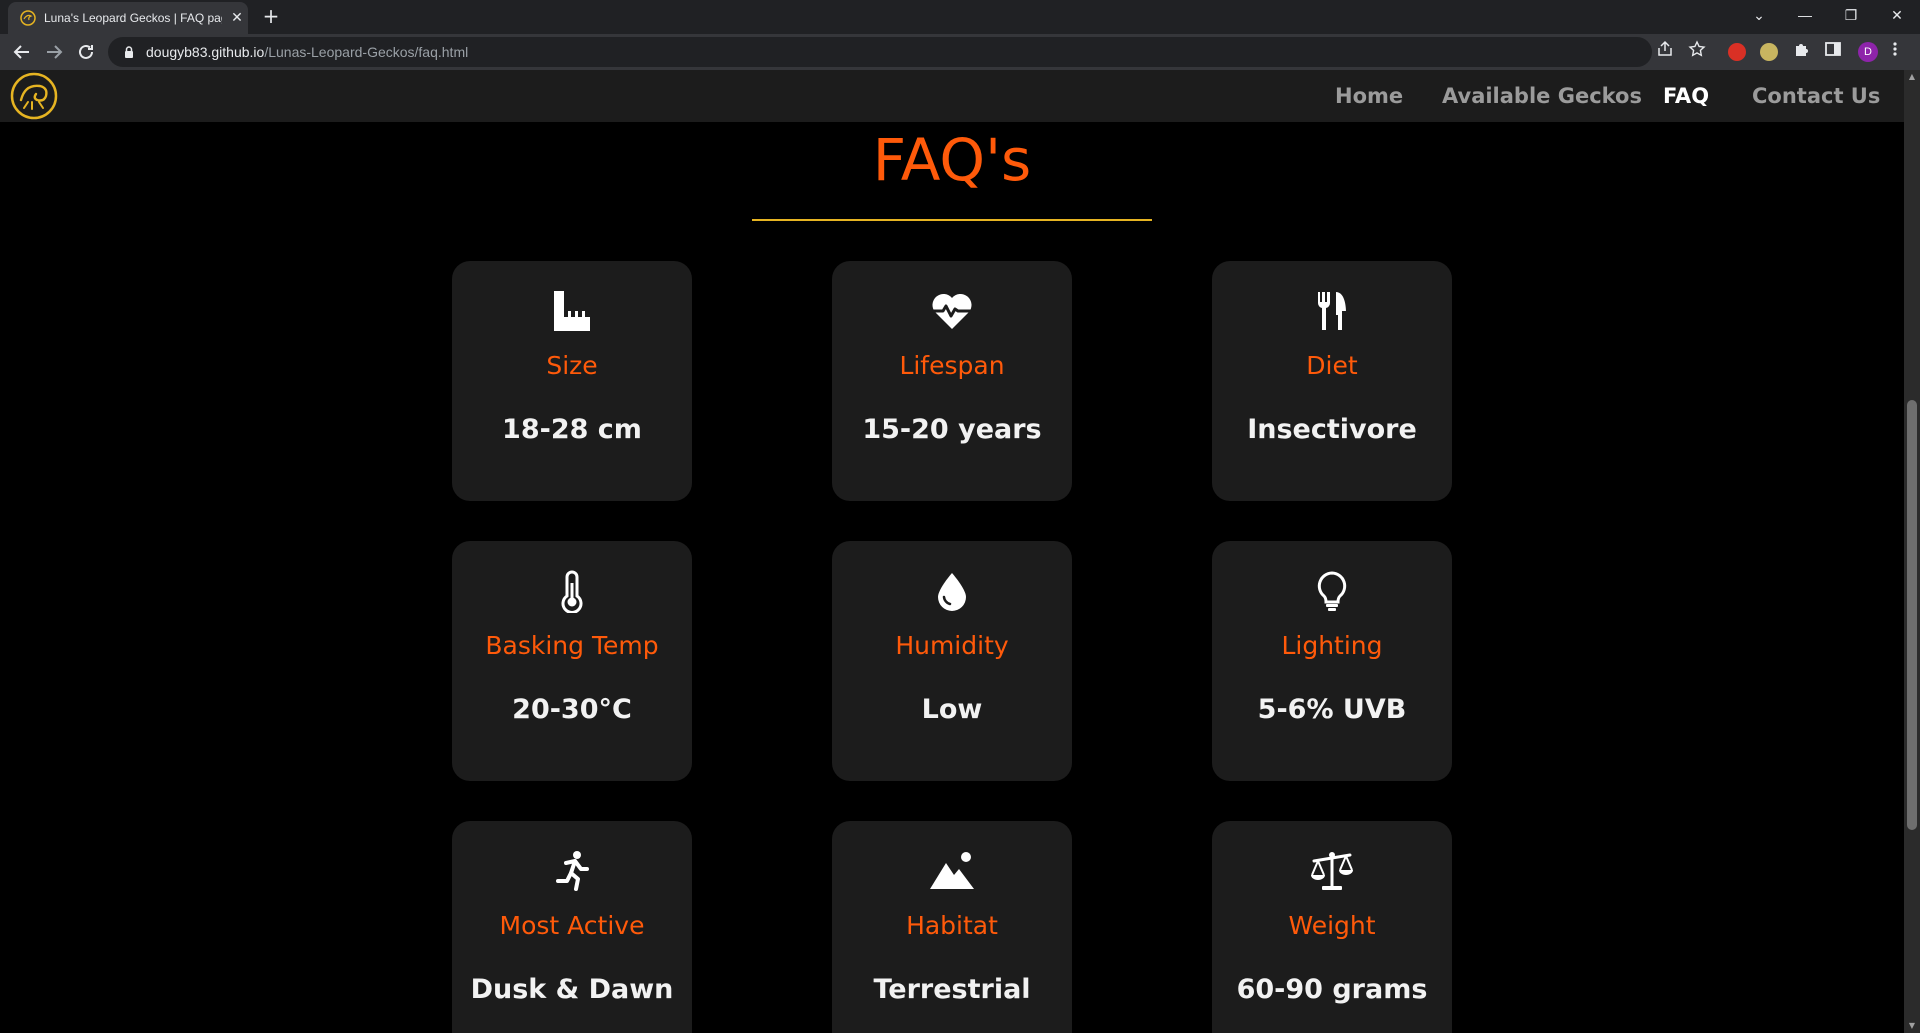  I want to click on utensils-icon, so click(1331, 311).